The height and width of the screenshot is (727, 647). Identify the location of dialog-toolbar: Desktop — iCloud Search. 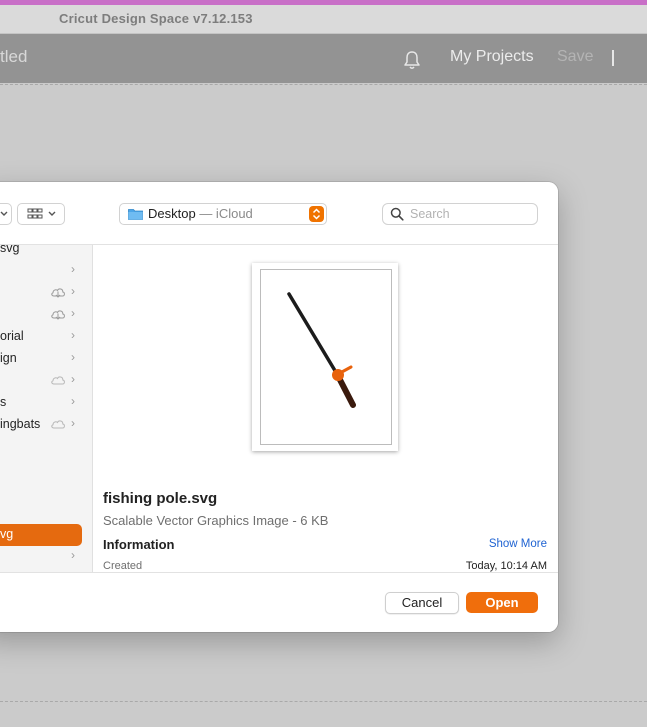
(279, 213).